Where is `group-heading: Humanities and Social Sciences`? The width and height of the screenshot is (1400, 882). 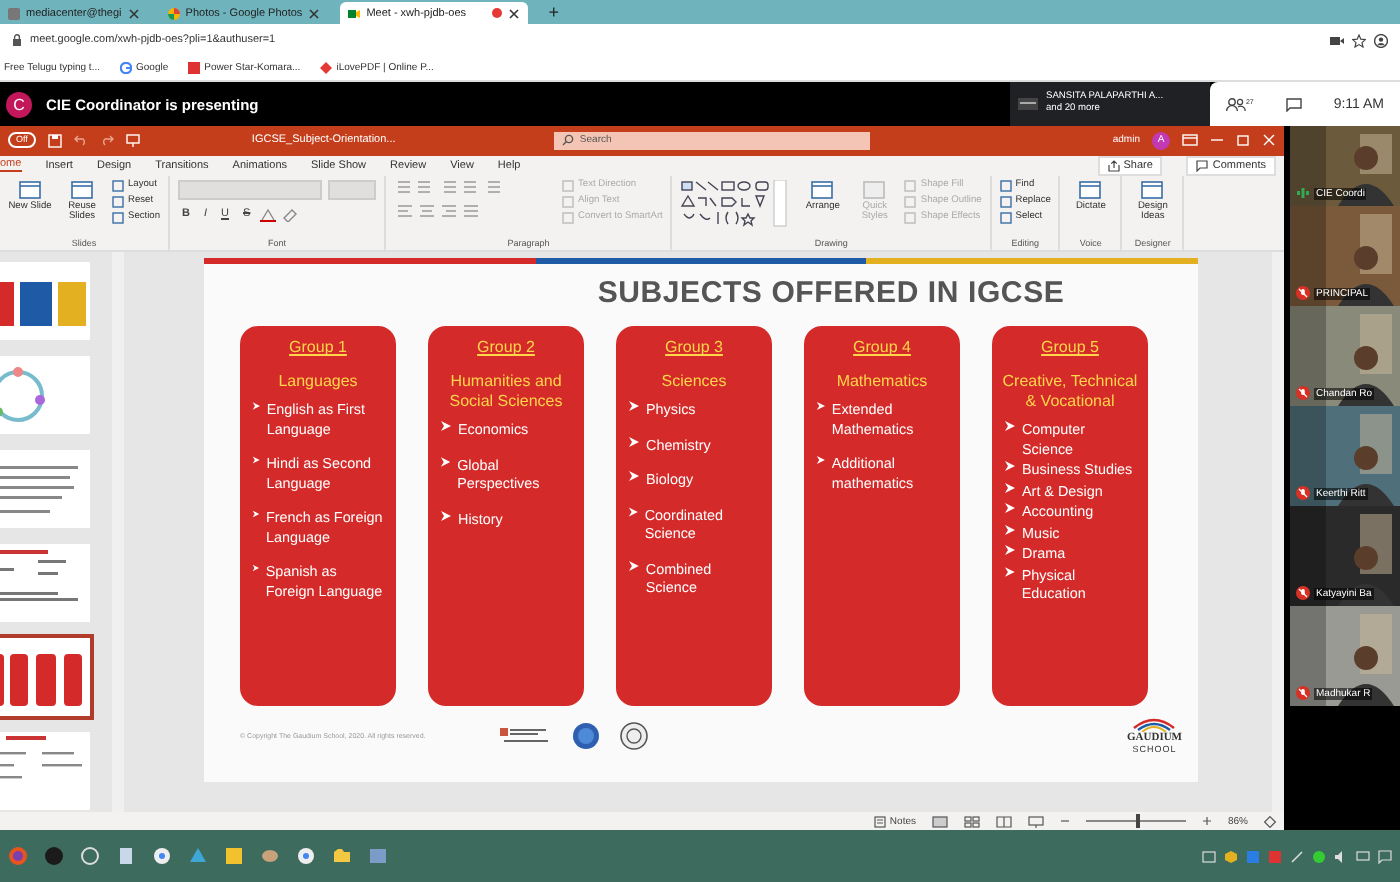 group-heading: Humanities and Social Sciences is located at coordinates (506, 392).